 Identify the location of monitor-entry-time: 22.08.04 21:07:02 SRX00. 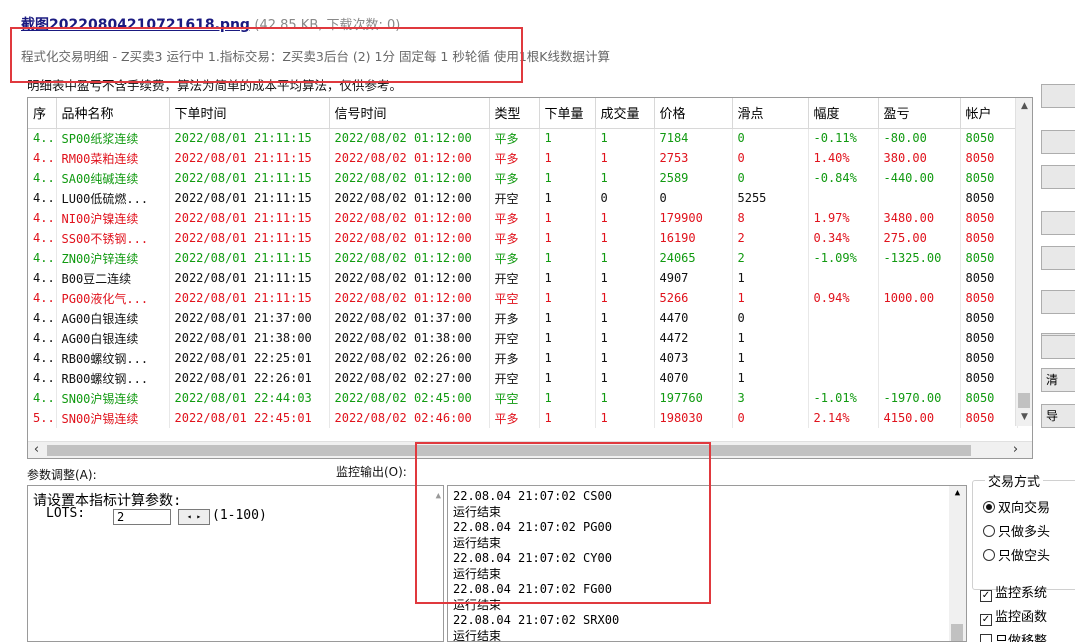
(536, 620).